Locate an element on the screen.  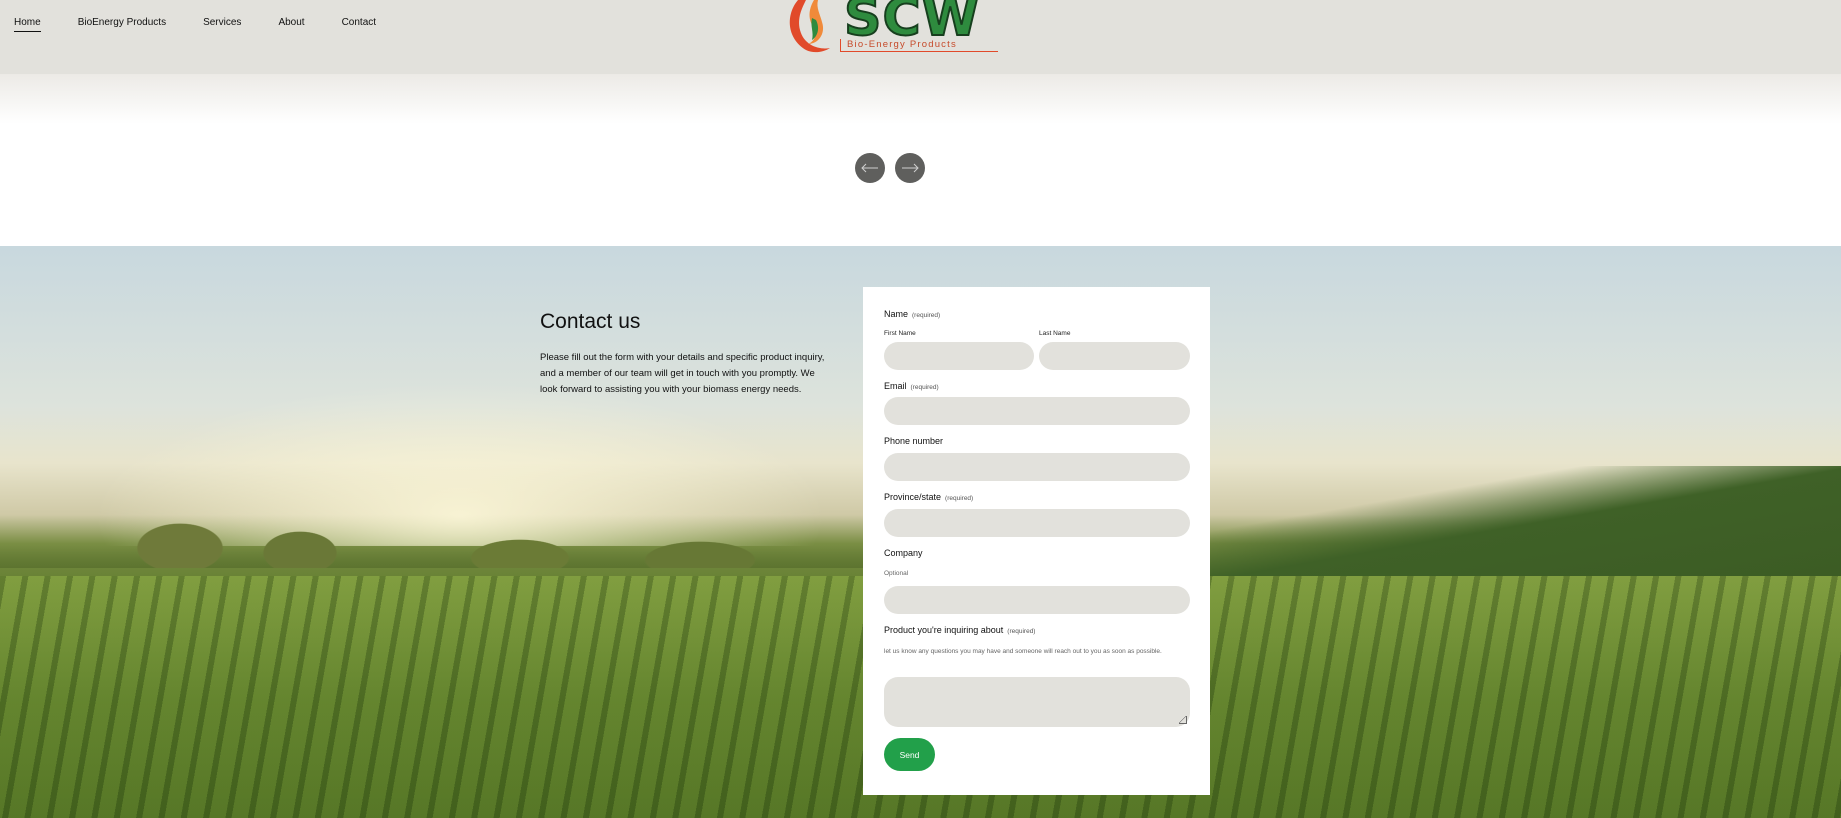
nav-item-bioenergy-products: BioEnergy Products is located at coordinates (122, 24).